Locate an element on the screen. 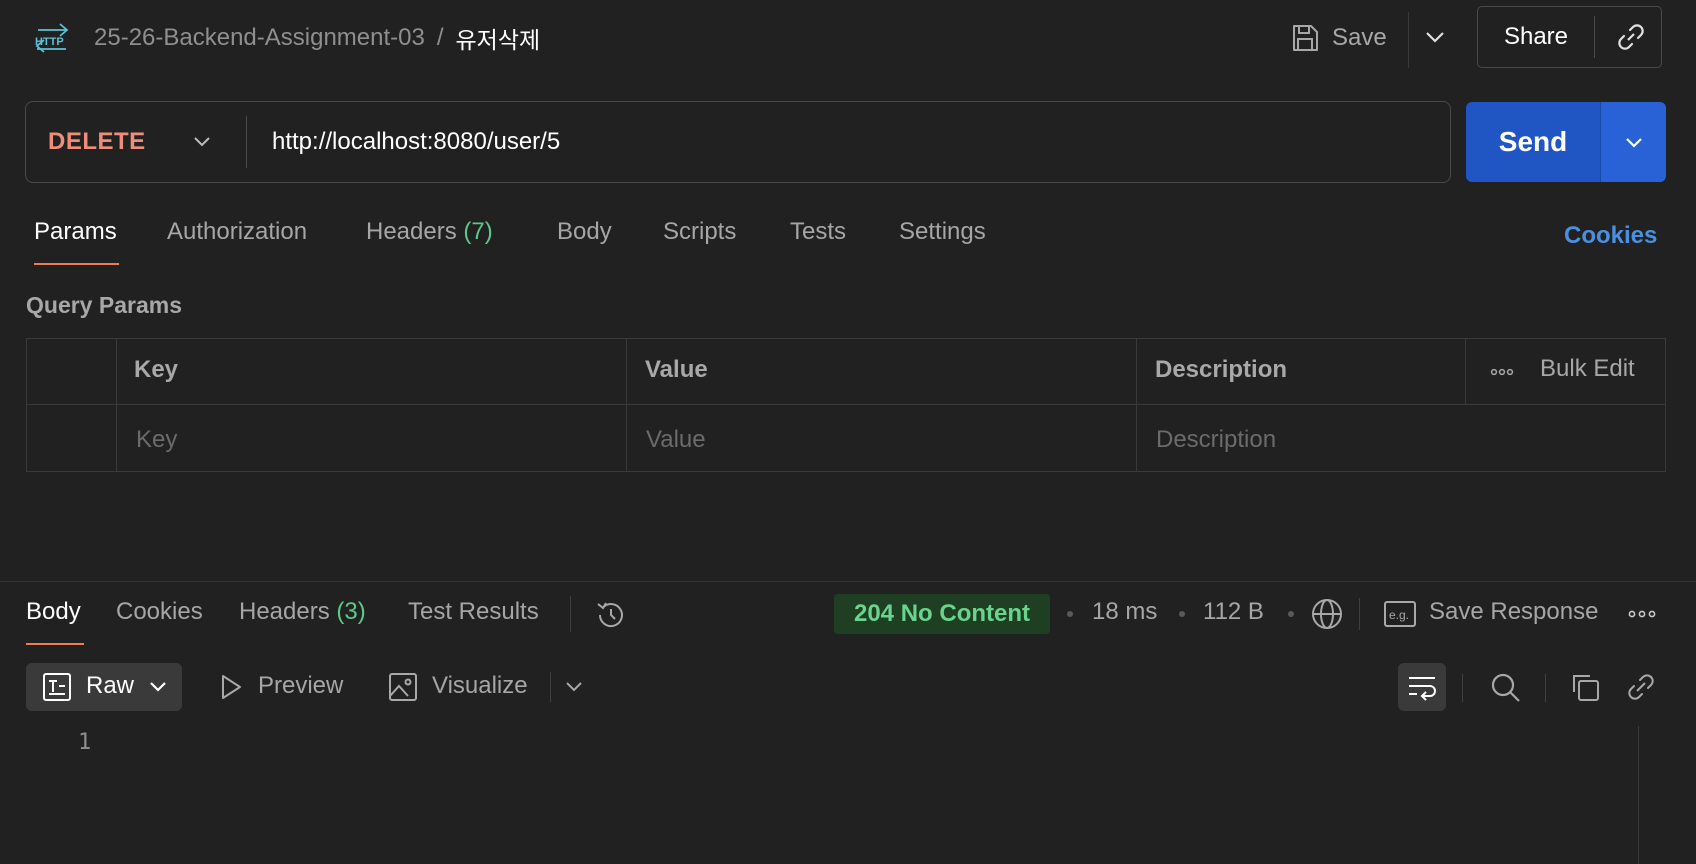 The width and height of the screenshot is (1696, 864). history-icon is located at coordinates (611, 615).